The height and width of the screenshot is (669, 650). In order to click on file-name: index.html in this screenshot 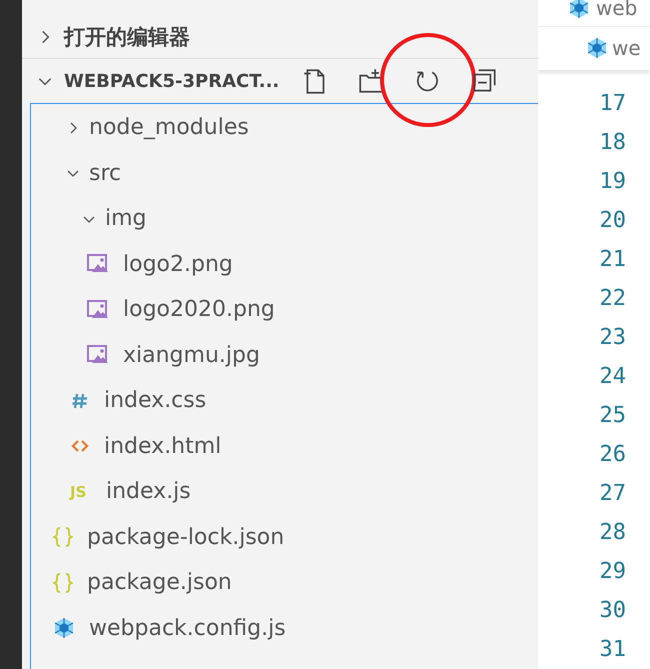, I will do `click(163, 446)`.